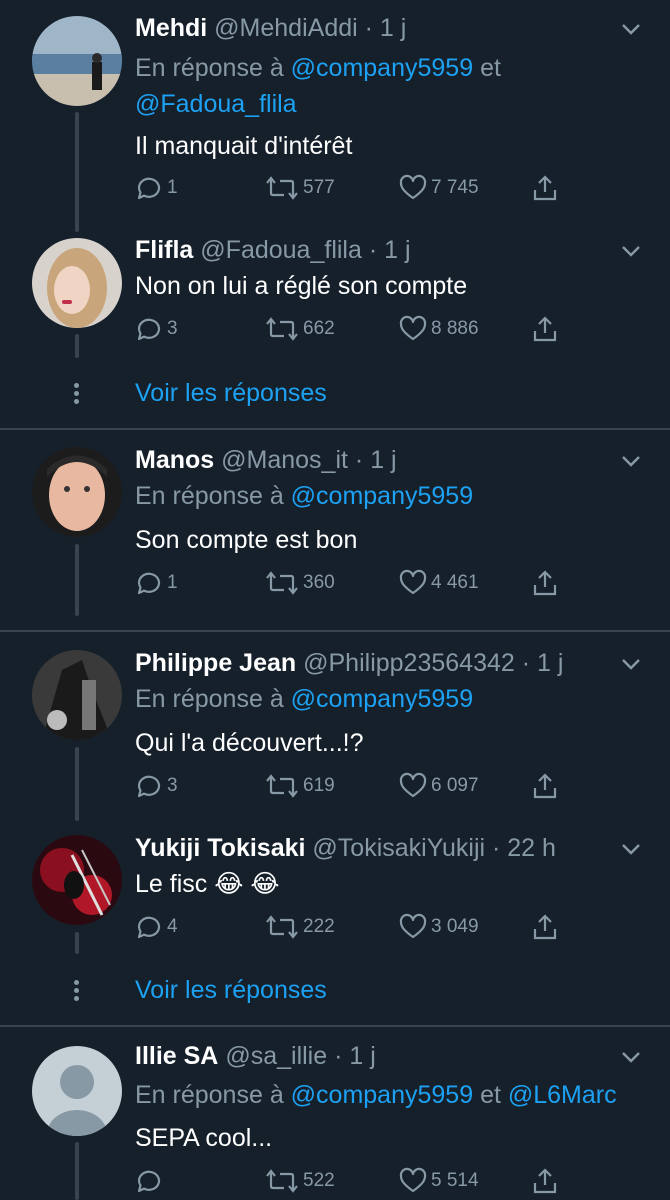  What do you see at coordinates (360, 329) in the screenshot?
I see `tweet-actions: 3 662 8 886` at bounding box center [360, 329].